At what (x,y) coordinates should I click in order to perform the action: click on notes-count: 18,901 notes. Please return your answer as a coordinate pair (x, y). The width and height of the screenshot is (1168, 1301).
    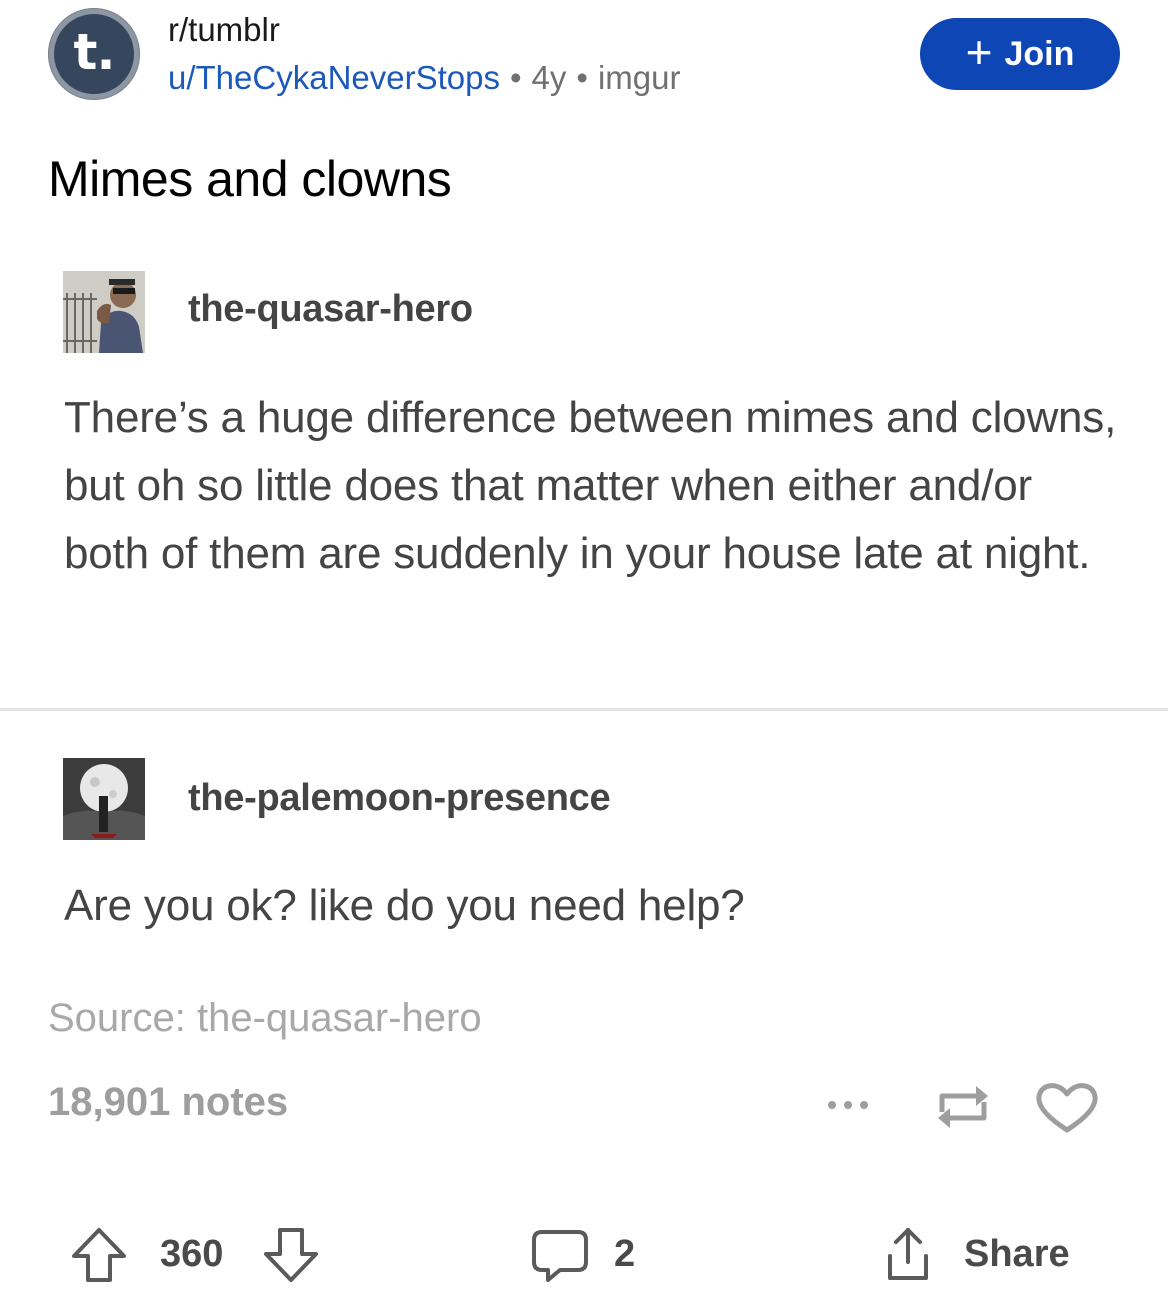
    Looking at the image, I should click on (168, 1102).